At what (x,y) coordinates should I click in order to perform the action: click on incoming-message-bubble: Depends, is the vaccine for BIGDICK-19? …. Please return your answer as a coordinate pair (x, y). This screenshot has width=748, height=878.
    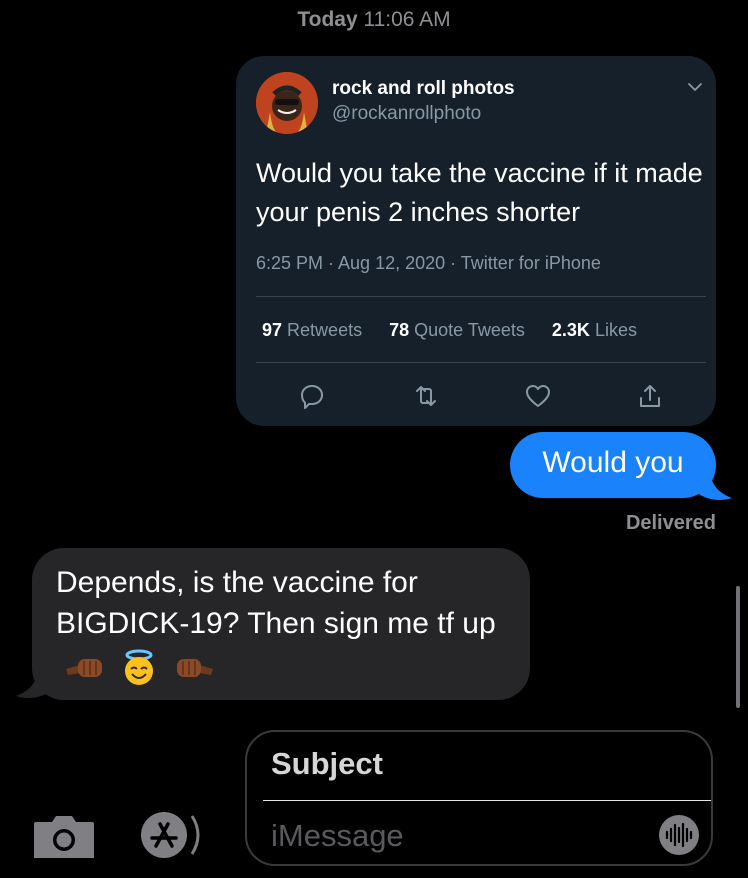
    Looking at the image, I should click on (281, 624).